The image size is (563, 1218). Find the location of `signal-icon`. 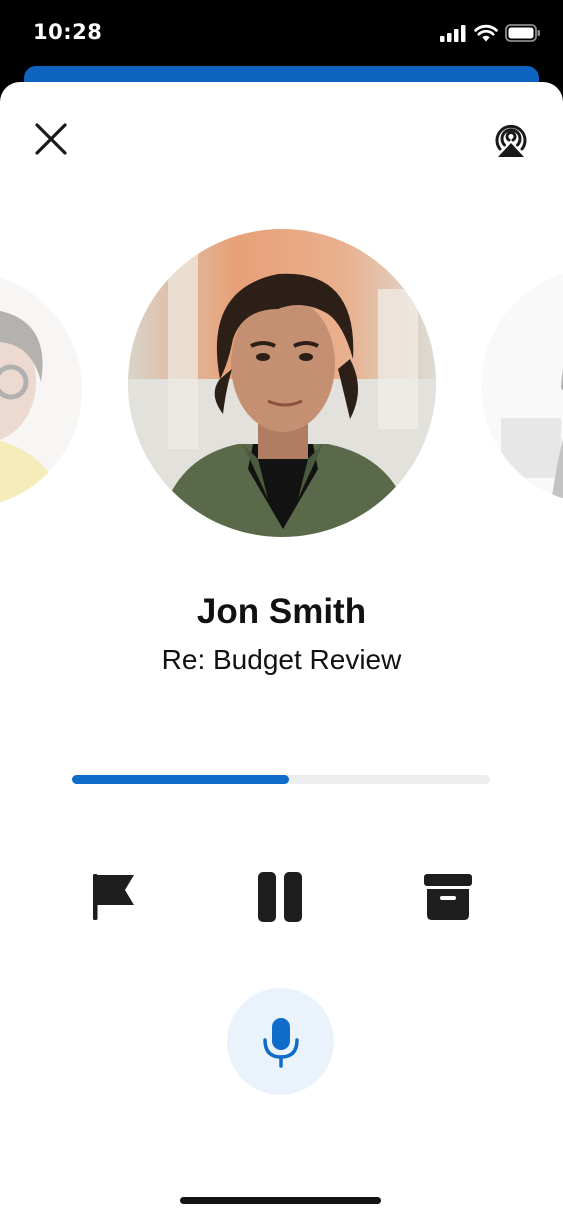

signal-icon is located at coordinates (453, 33).